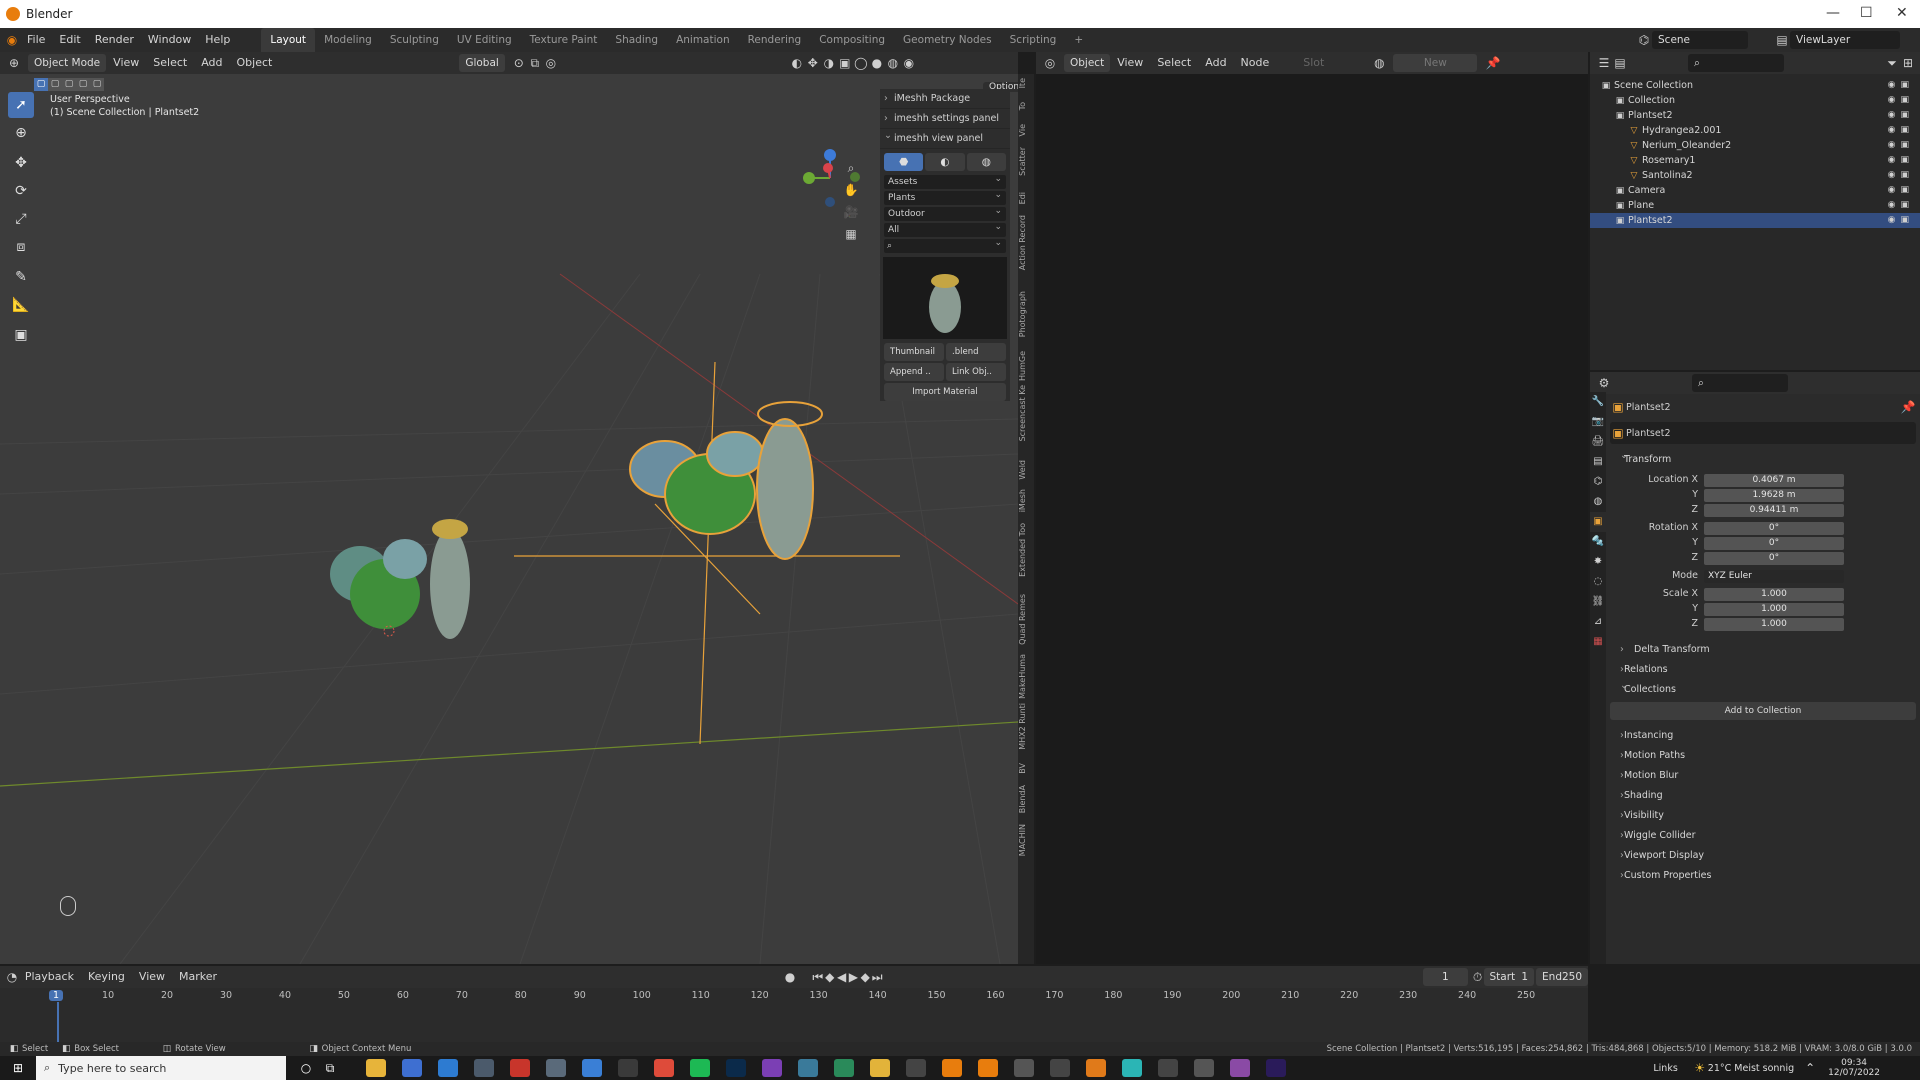  Describe the element at coordinates (1493, 63) in the screenshot. I see `pin-icon: 📌` at that location.